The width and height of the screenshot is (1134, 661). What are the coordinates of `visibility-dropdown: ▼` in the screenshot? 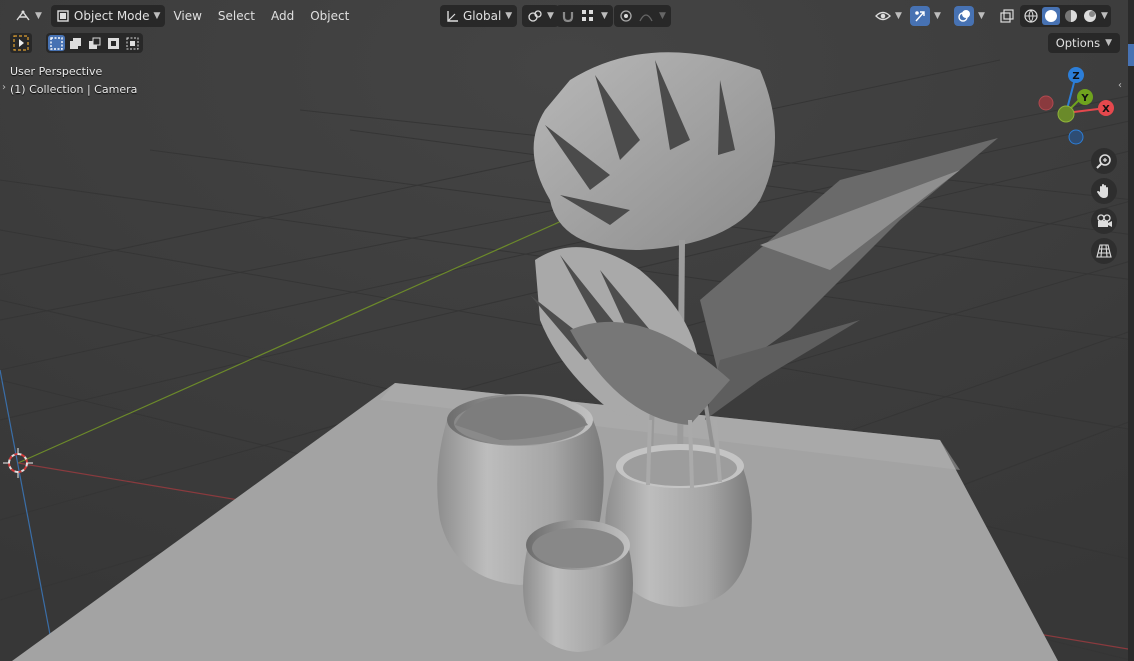 It's located at (888, 16).